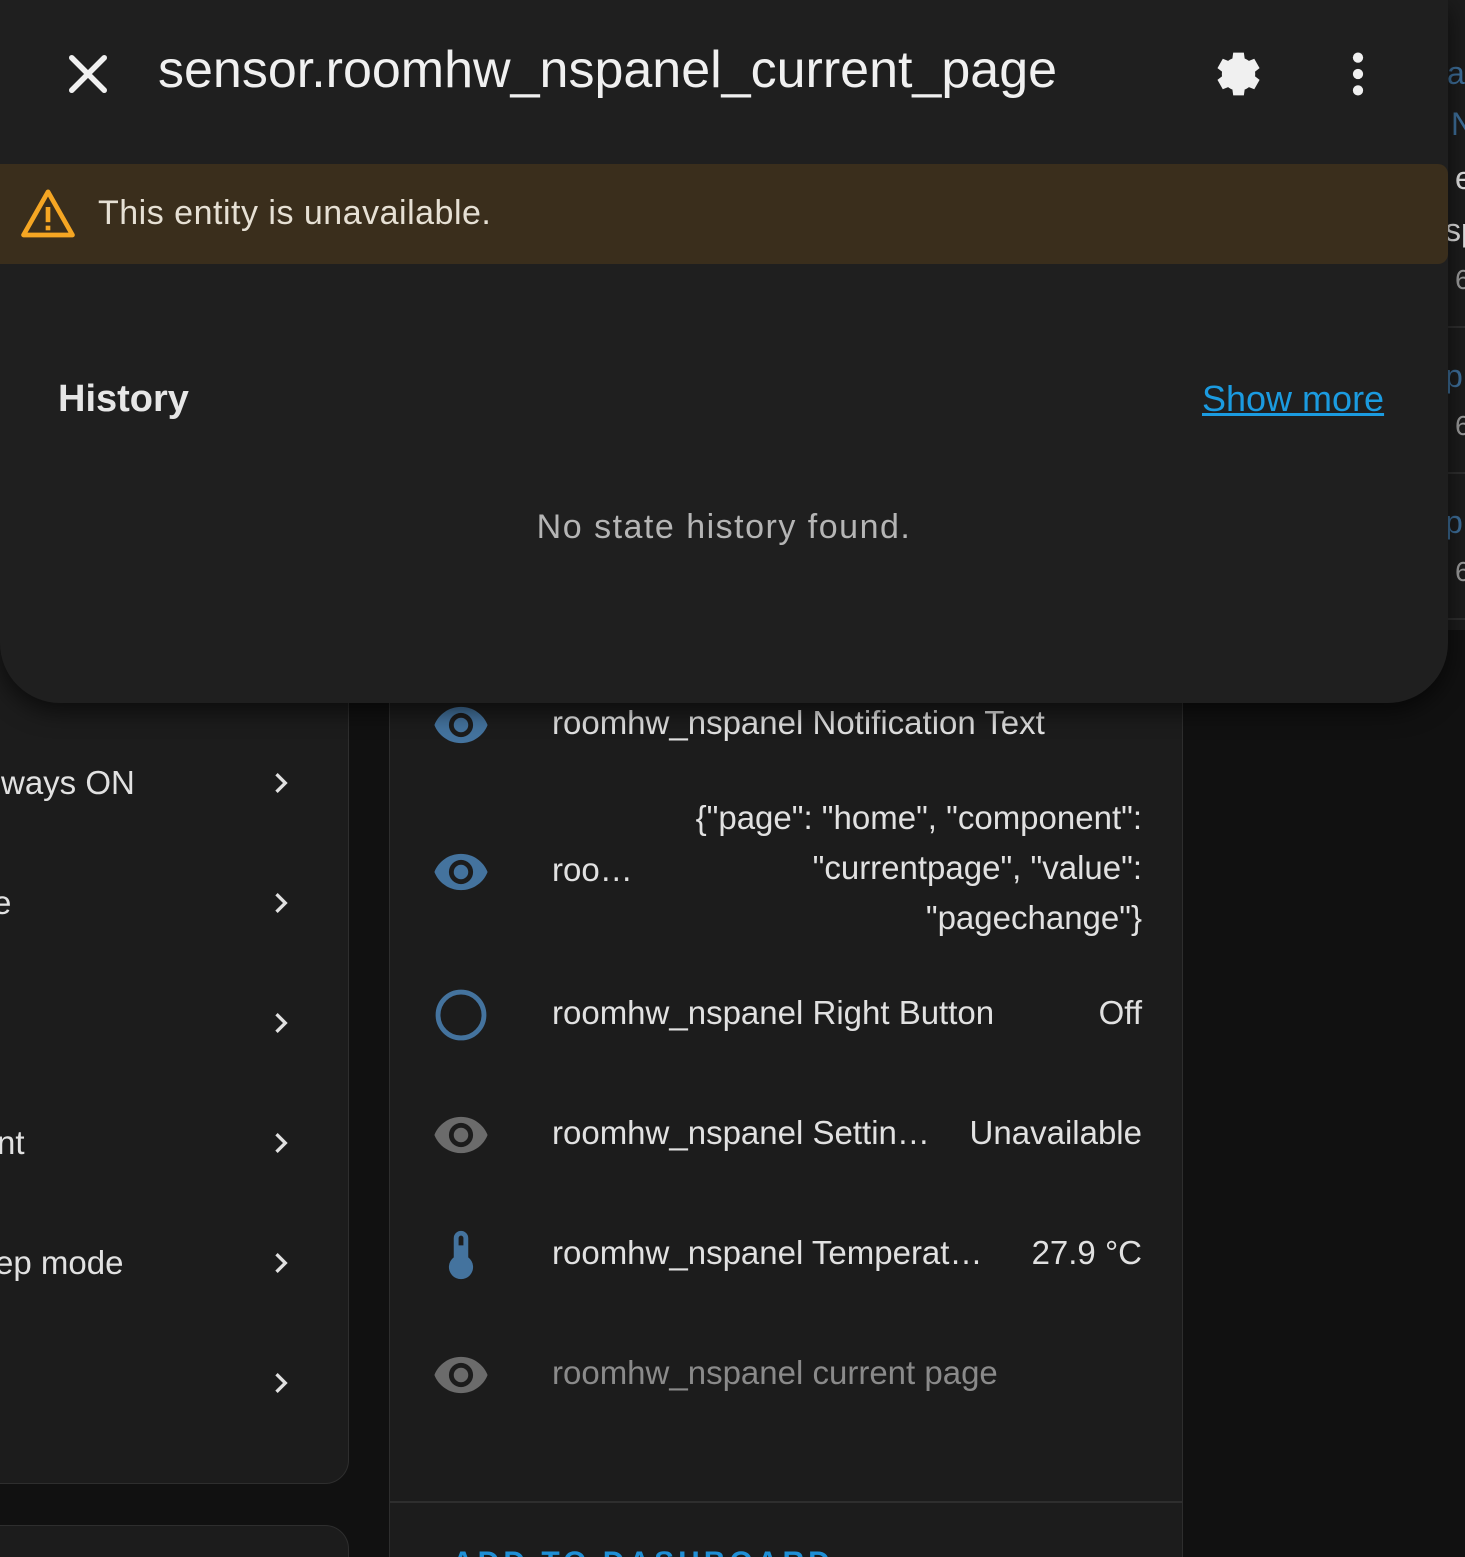 This screenshot has height=1557, width=1465. I want to click on warning-text: This entity is unavailable., so click(295, 213).